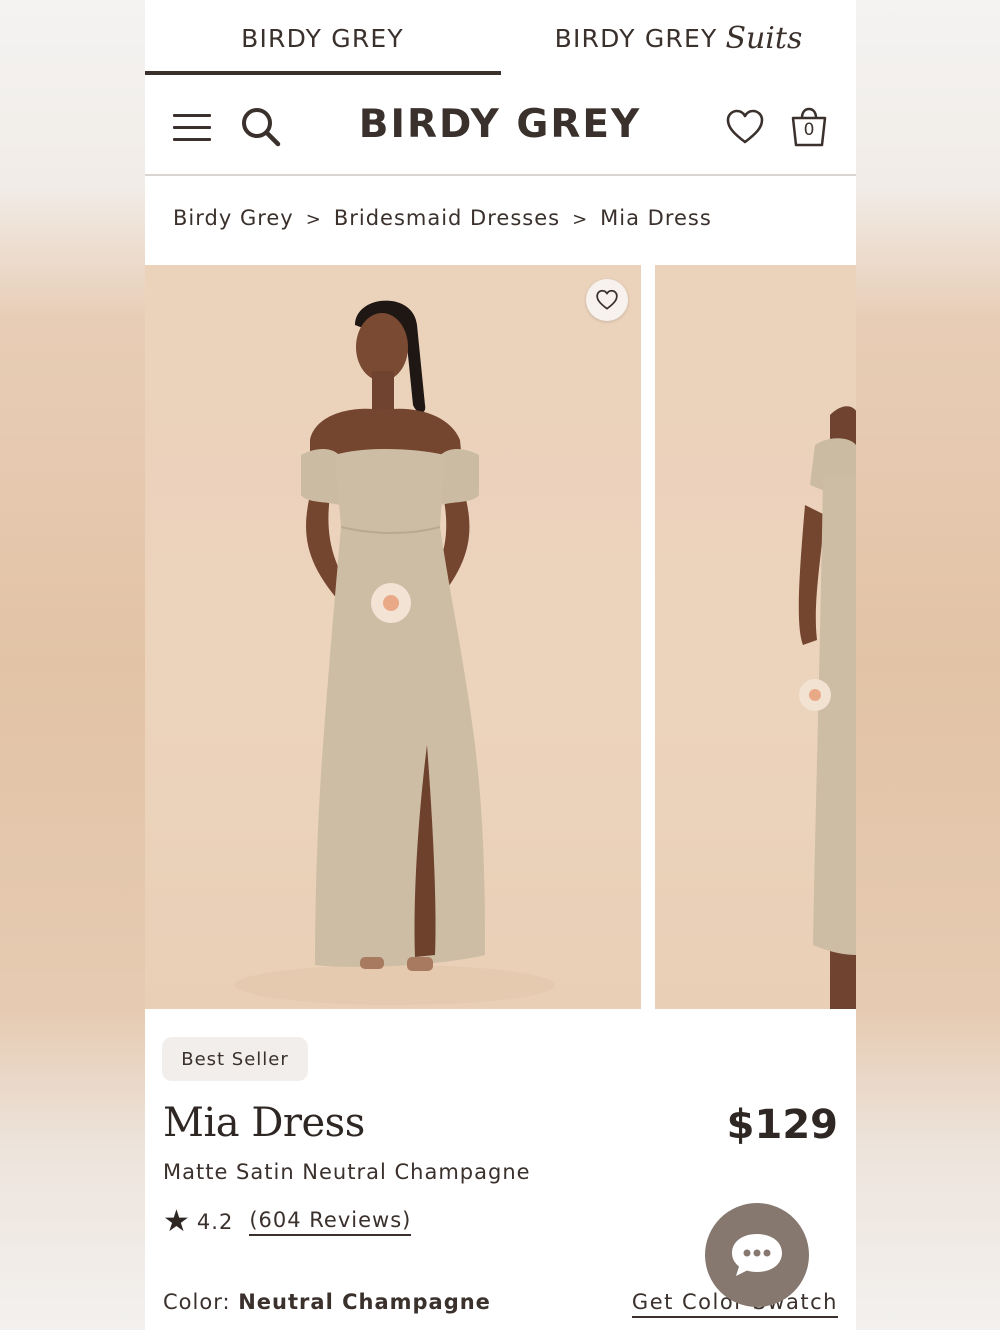 This screenshot has height=1330, width=1000. I want to click on cart-count: 0, so click(809, 130).